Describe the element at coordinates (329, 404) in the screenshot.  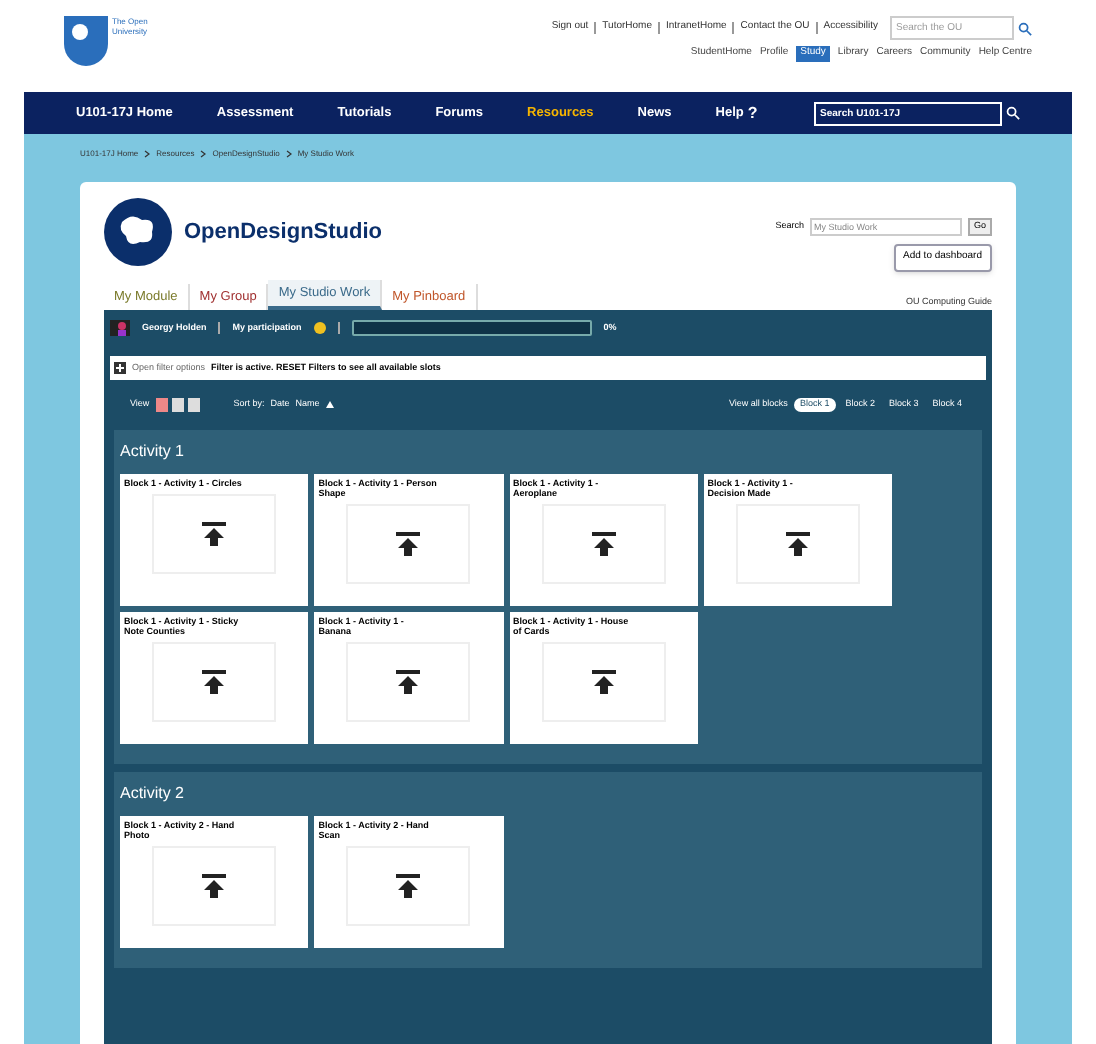
I see `caret-icon` at that location.